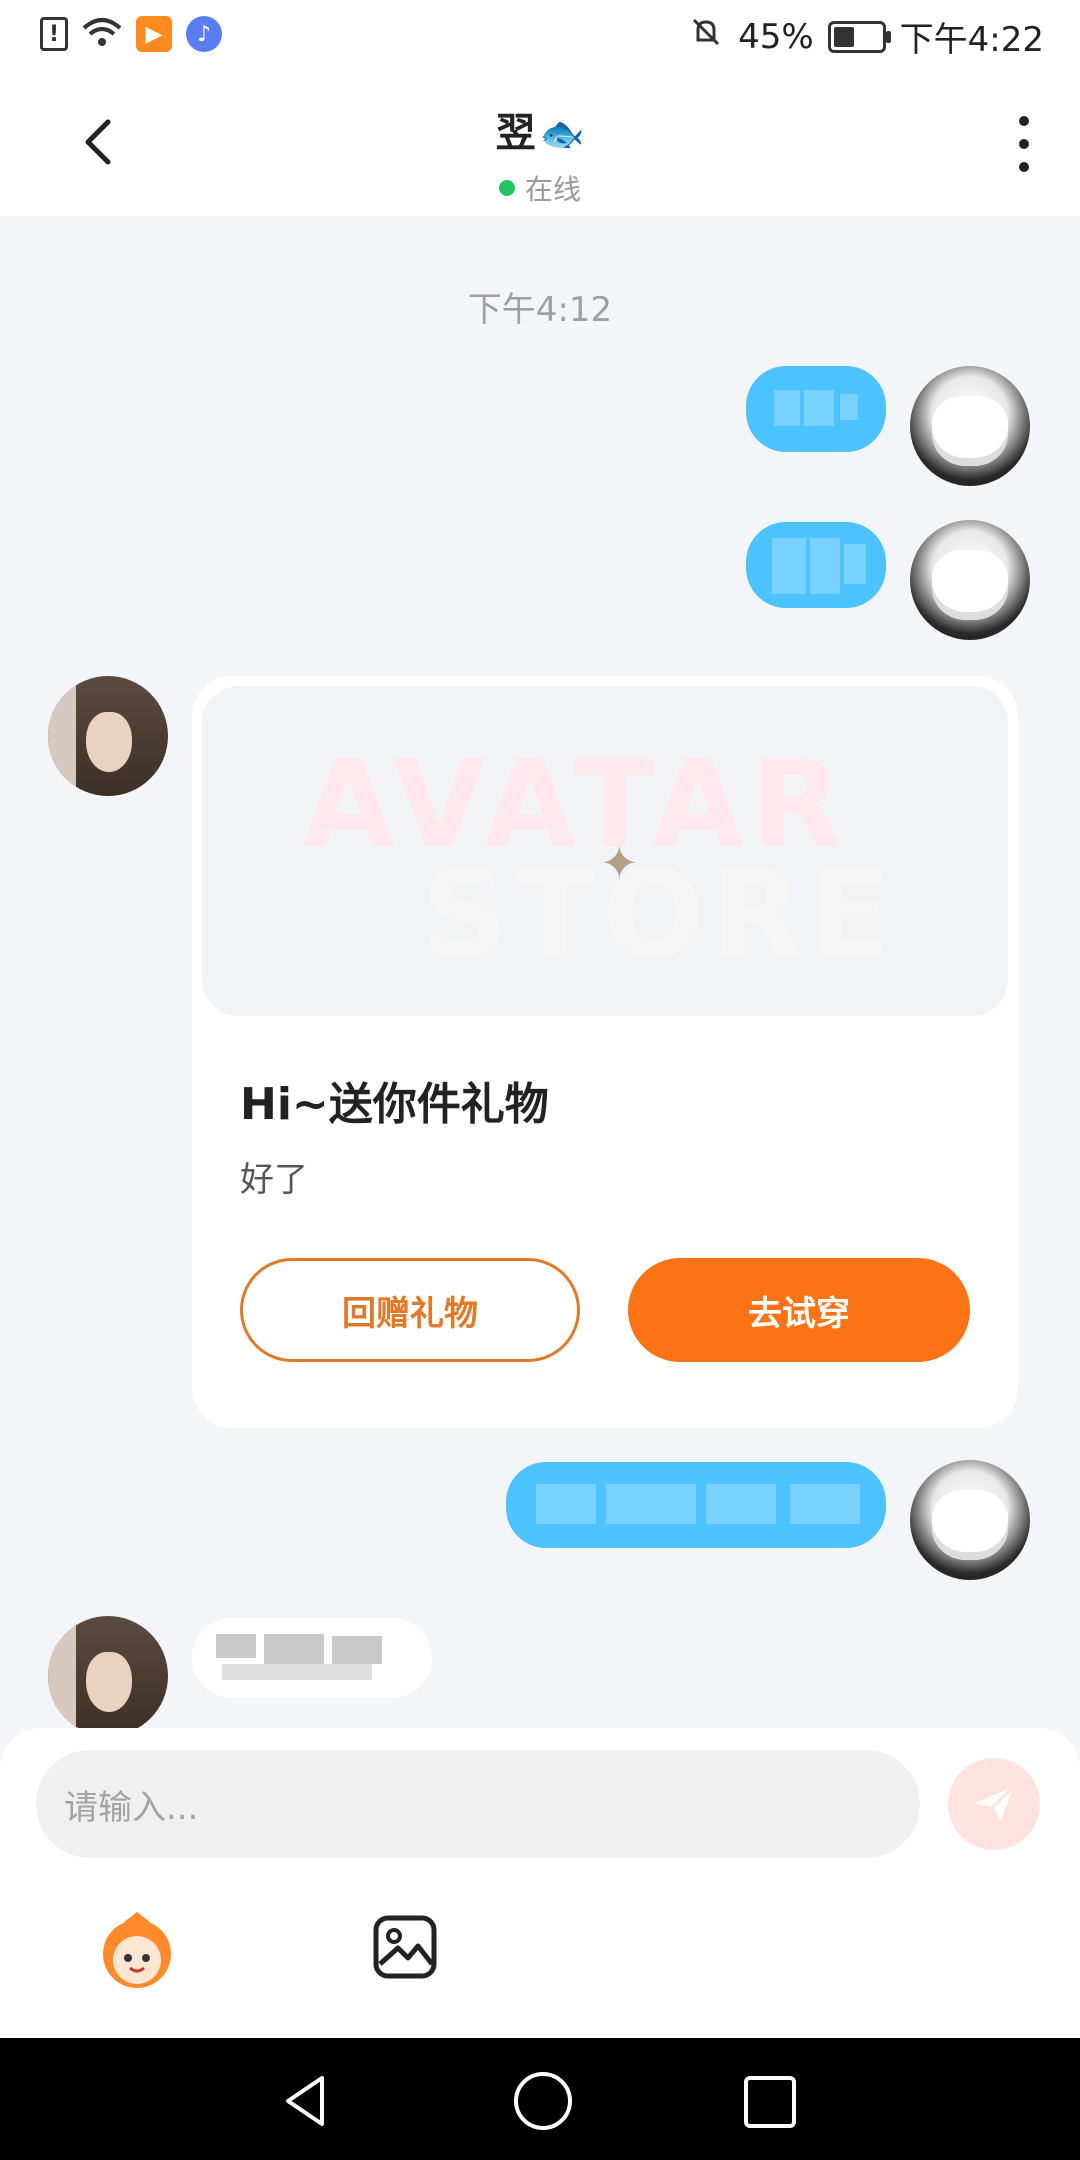 This screenshot has height=2160, width=1080. I want to click on triangle-back-icon, so click(305, 2101).